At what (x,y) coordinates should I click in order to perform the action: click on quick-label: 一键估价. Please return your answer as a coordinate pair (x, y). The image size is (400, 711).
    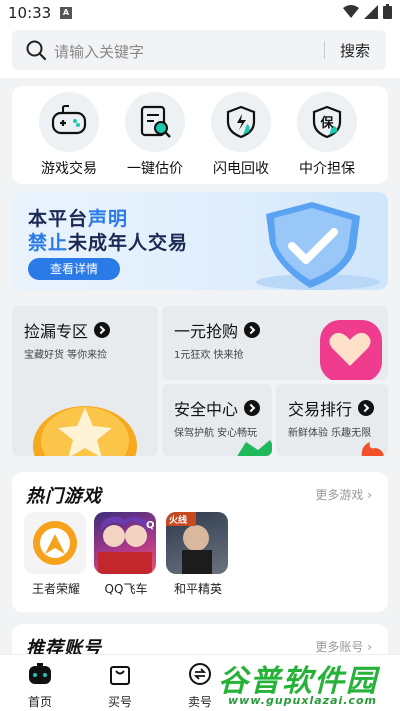
    Looking at the image, I should click on (155, 169).